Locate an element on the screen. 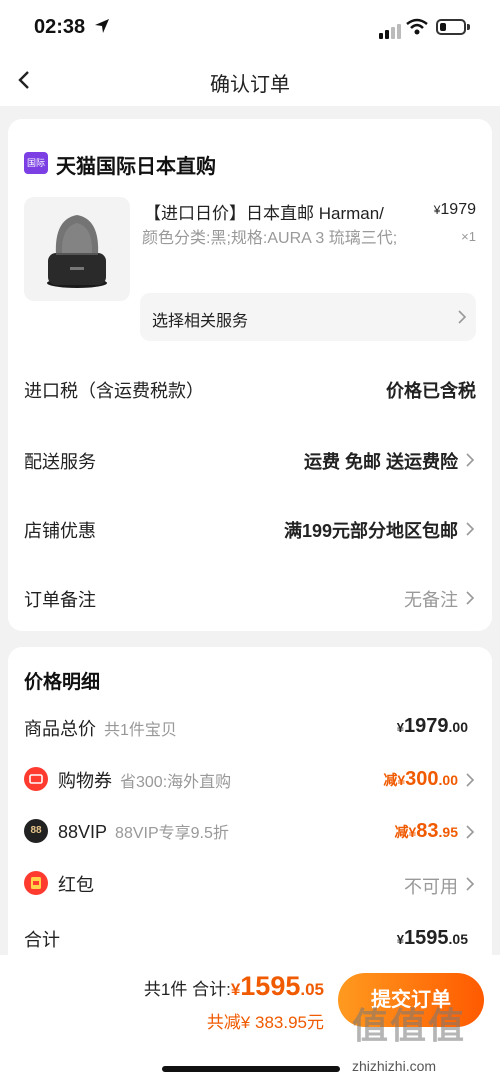  import-tax-label: 进口税（含运费税款） is located at coordinates (114, 391).